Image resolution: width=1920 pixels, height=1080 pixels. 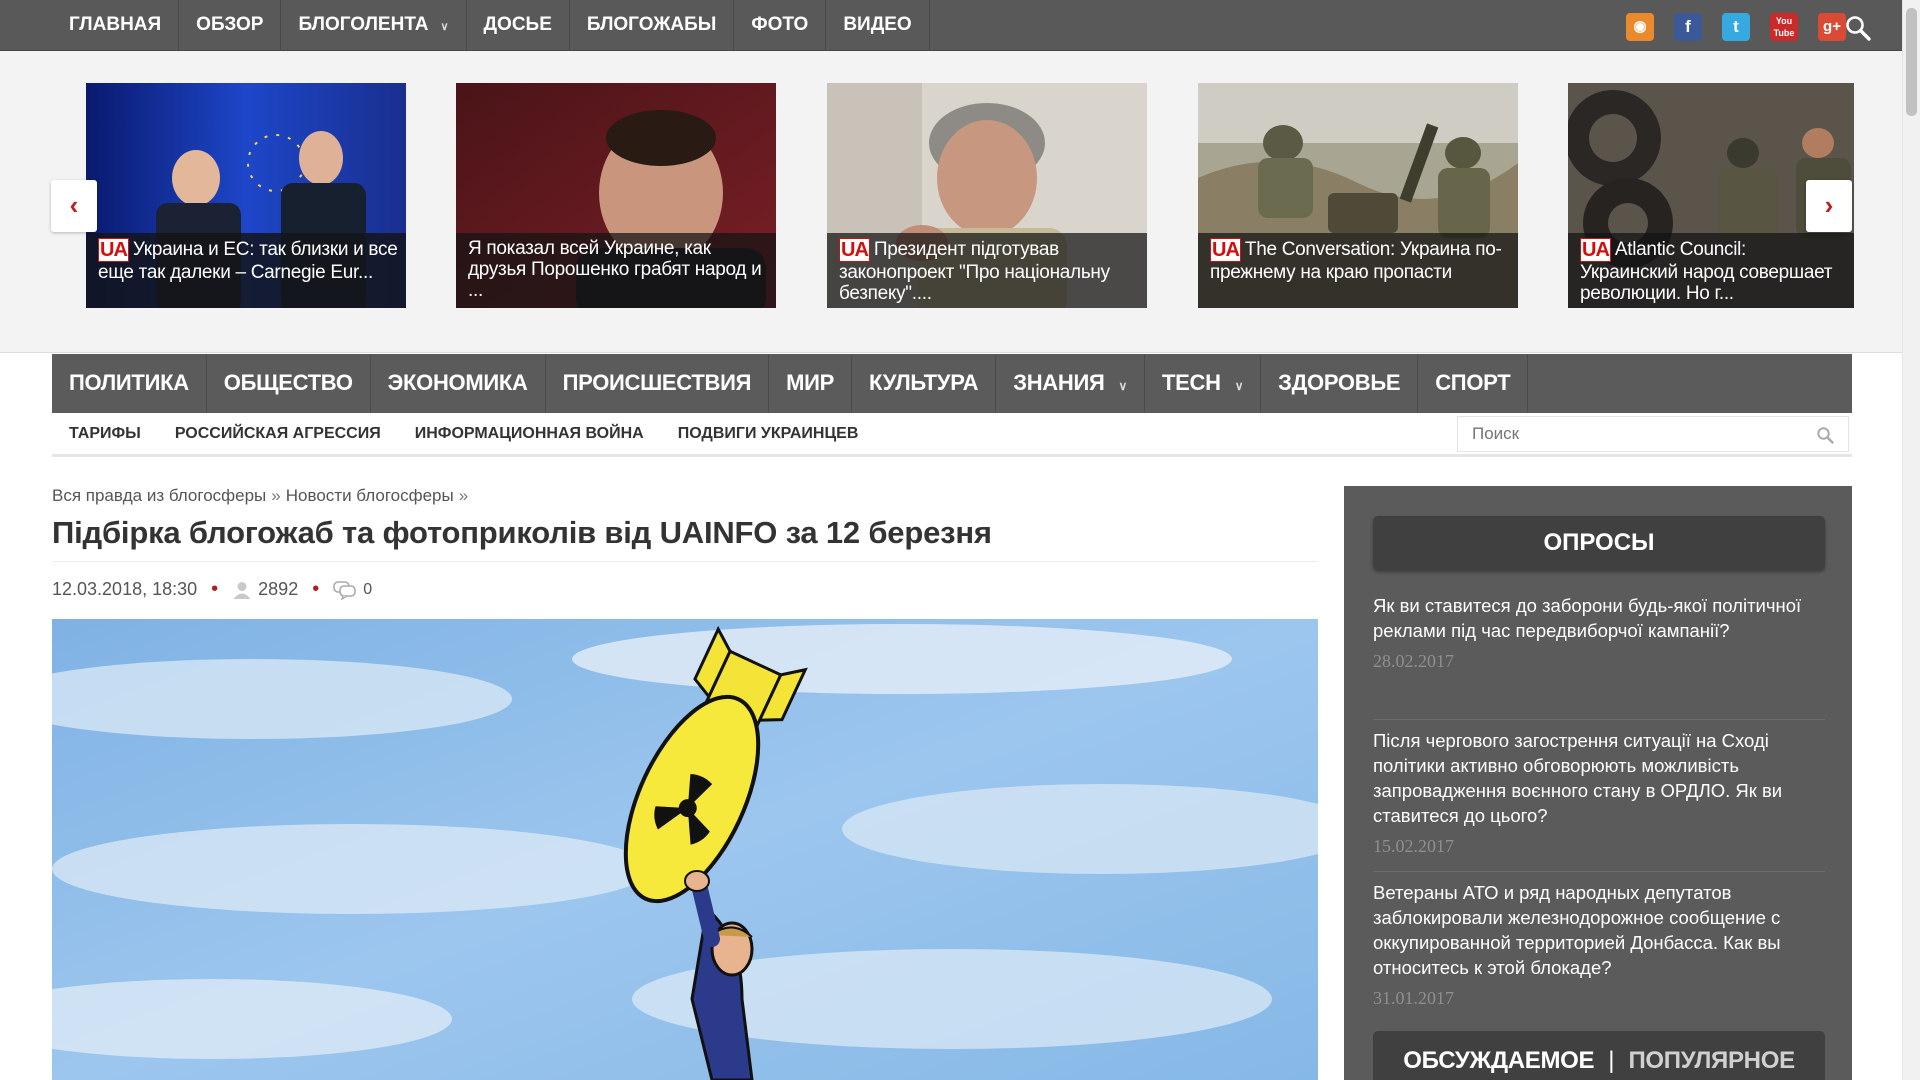 I want to click on sidebar-tabs: ОБСУЖДАЕМОЕ | ПОПУЛЯРНОЕ, so click(x=1599, y=1055).